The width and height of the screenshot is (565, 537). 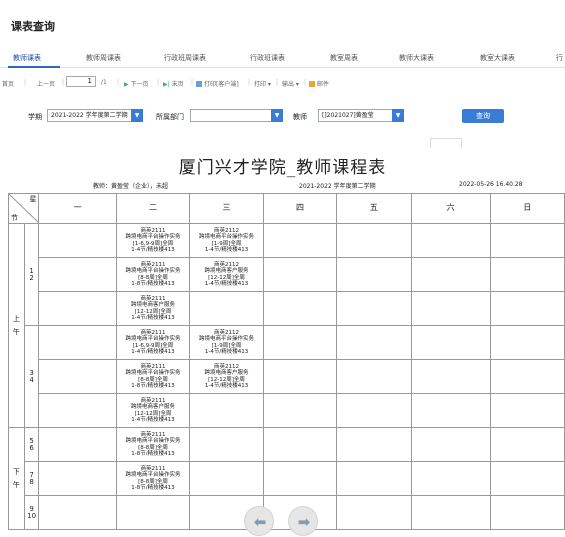 What do you see at coordinates (34, 67) in the screenshot?
I see `active-tab-indicator` at bounding box center [34, 67].